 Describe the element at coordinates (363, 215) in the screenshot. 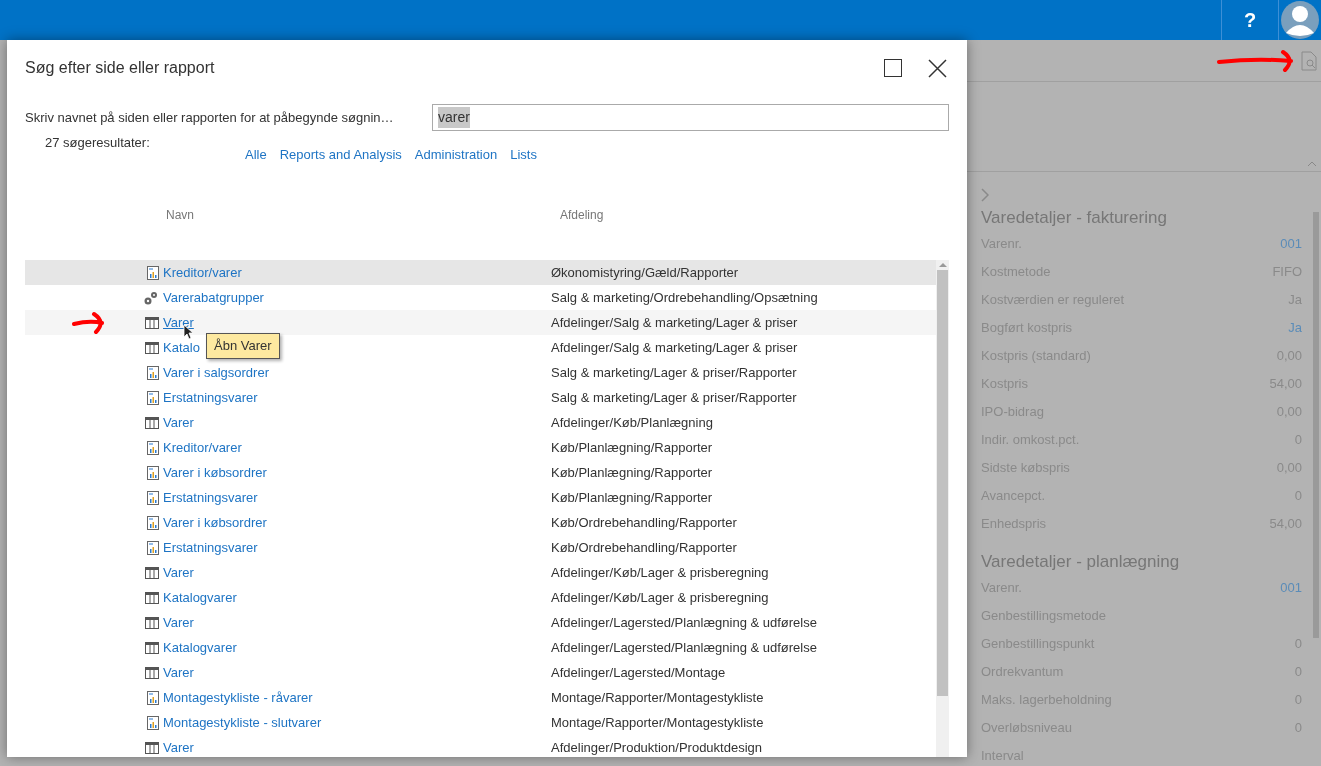

I see `column-header: Navn` at that location.